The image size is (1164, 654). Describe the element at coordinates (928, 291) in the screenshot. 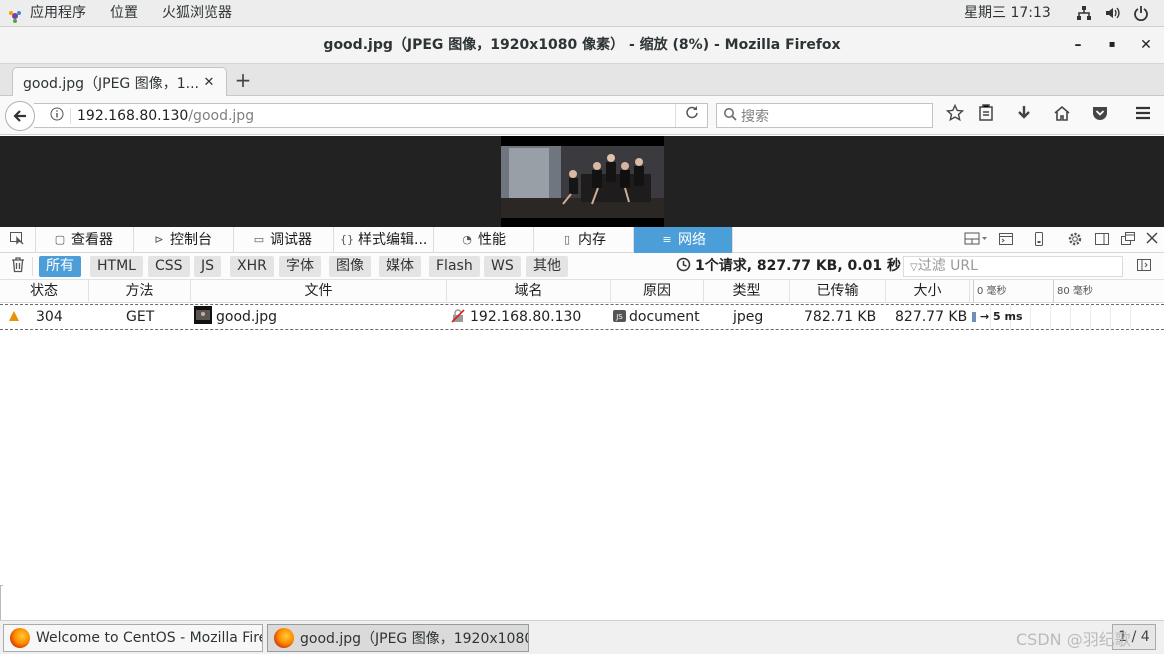

I see `column-size: 大小` at that location.